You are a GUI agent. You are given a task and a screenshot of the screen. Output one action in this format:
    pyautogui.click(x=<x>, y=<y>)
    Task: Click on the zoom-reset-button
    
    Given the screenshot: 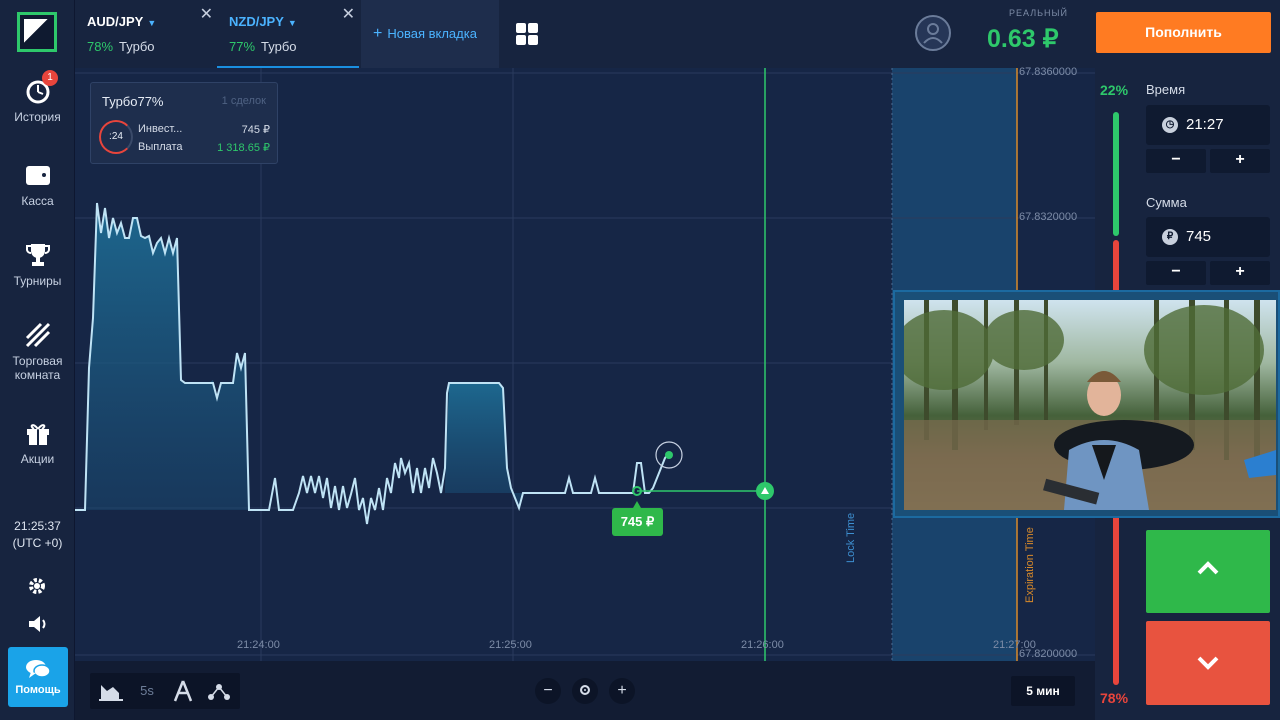 What is the action you would take?
    pyautogui.click(x=585, y=691)
    